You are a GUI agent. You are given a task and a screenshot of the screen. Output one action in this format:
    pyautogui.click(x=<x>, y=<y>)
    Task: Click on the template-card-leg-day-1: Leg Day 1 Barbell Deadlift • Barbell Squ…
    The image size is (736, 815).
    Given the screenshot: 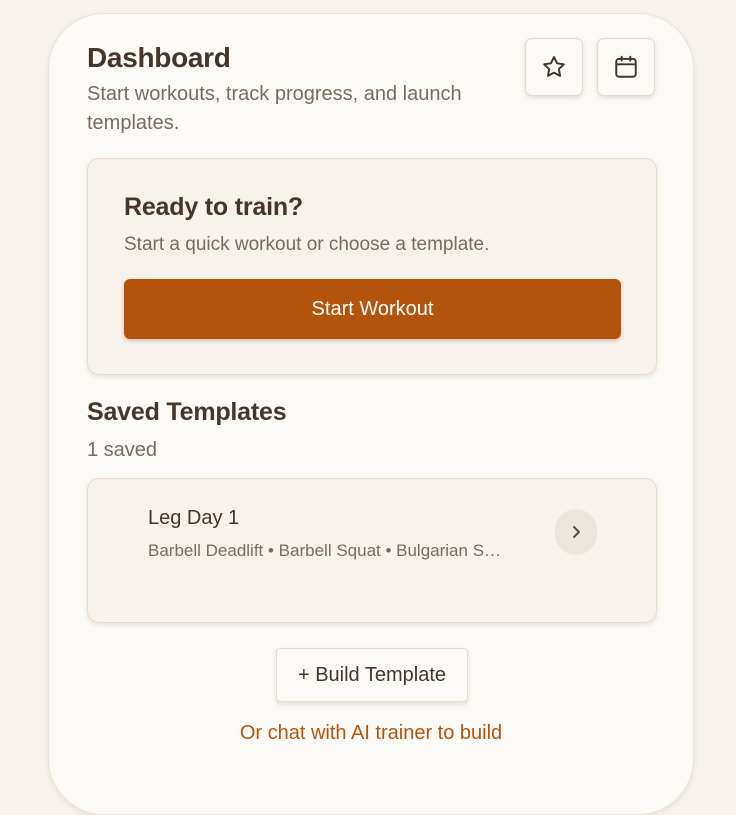 What is the action you would take?
    pyautogui.click(x=372, y=550)
    